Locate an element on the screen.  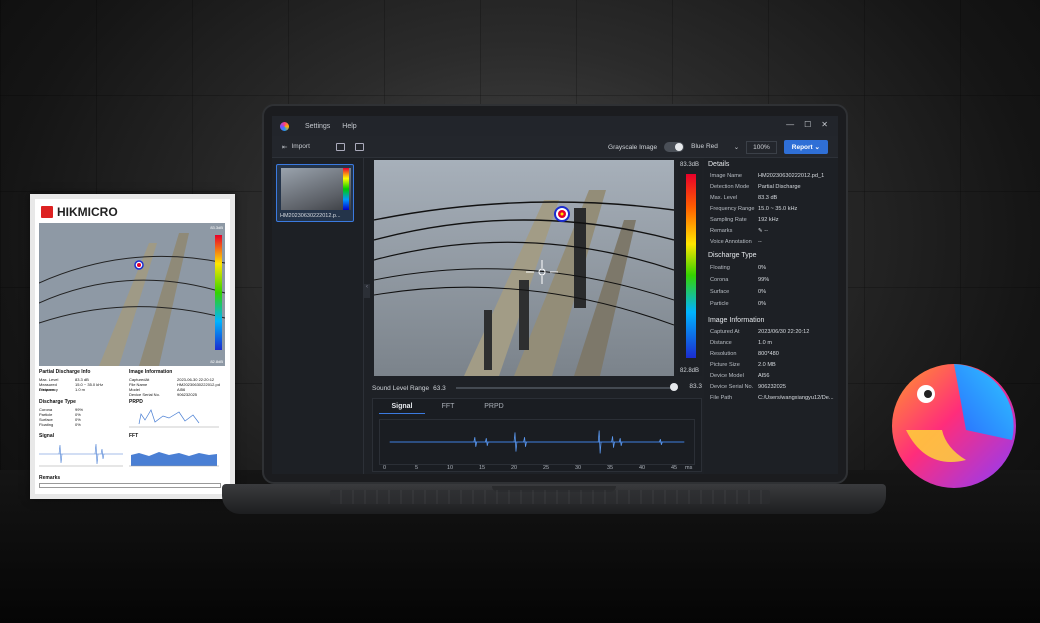
x-tick: 5 is located at coordinates (417, 468).